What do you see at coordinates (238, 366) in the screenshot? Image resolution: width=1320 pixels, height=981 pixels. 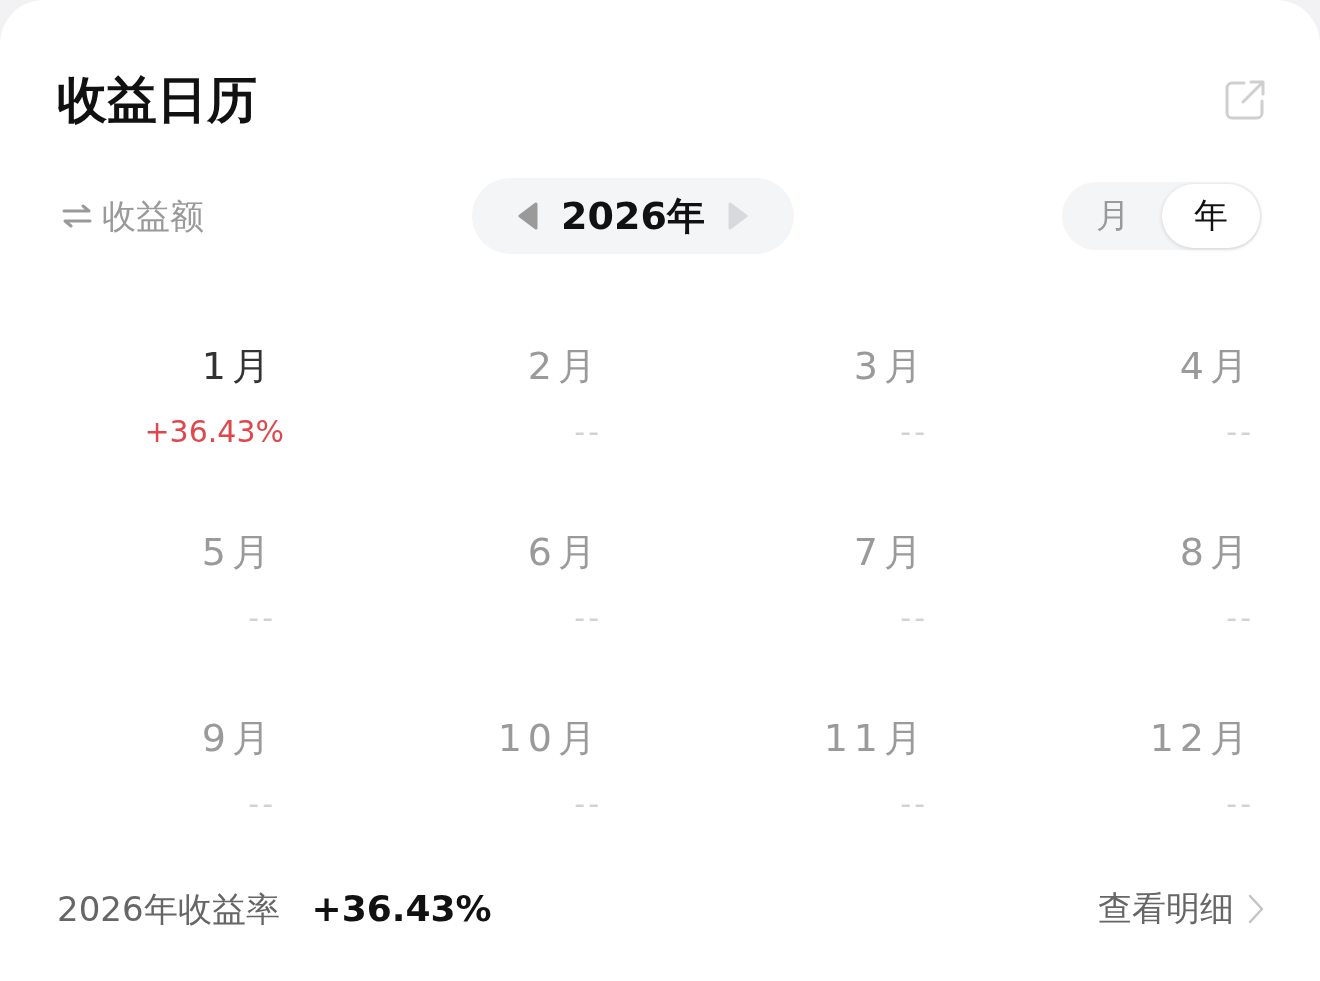 I see `month-label: 1月` at bounding box center [238, 366].